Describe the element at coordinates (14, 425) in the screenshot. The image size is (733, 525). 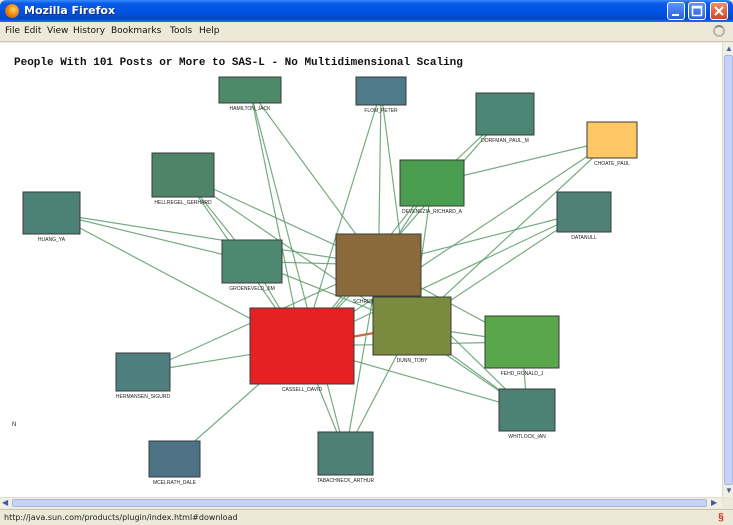
I see `side-marker: N` at that location.